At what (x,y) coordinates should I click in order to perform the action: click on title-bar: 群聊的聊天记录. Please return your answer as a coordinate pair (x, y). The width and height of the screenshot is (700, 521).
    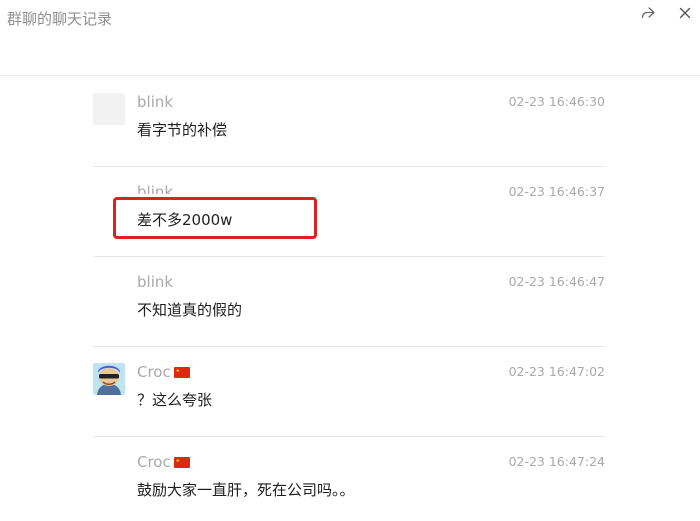
    Looking at the image, I should click on (350, 38).